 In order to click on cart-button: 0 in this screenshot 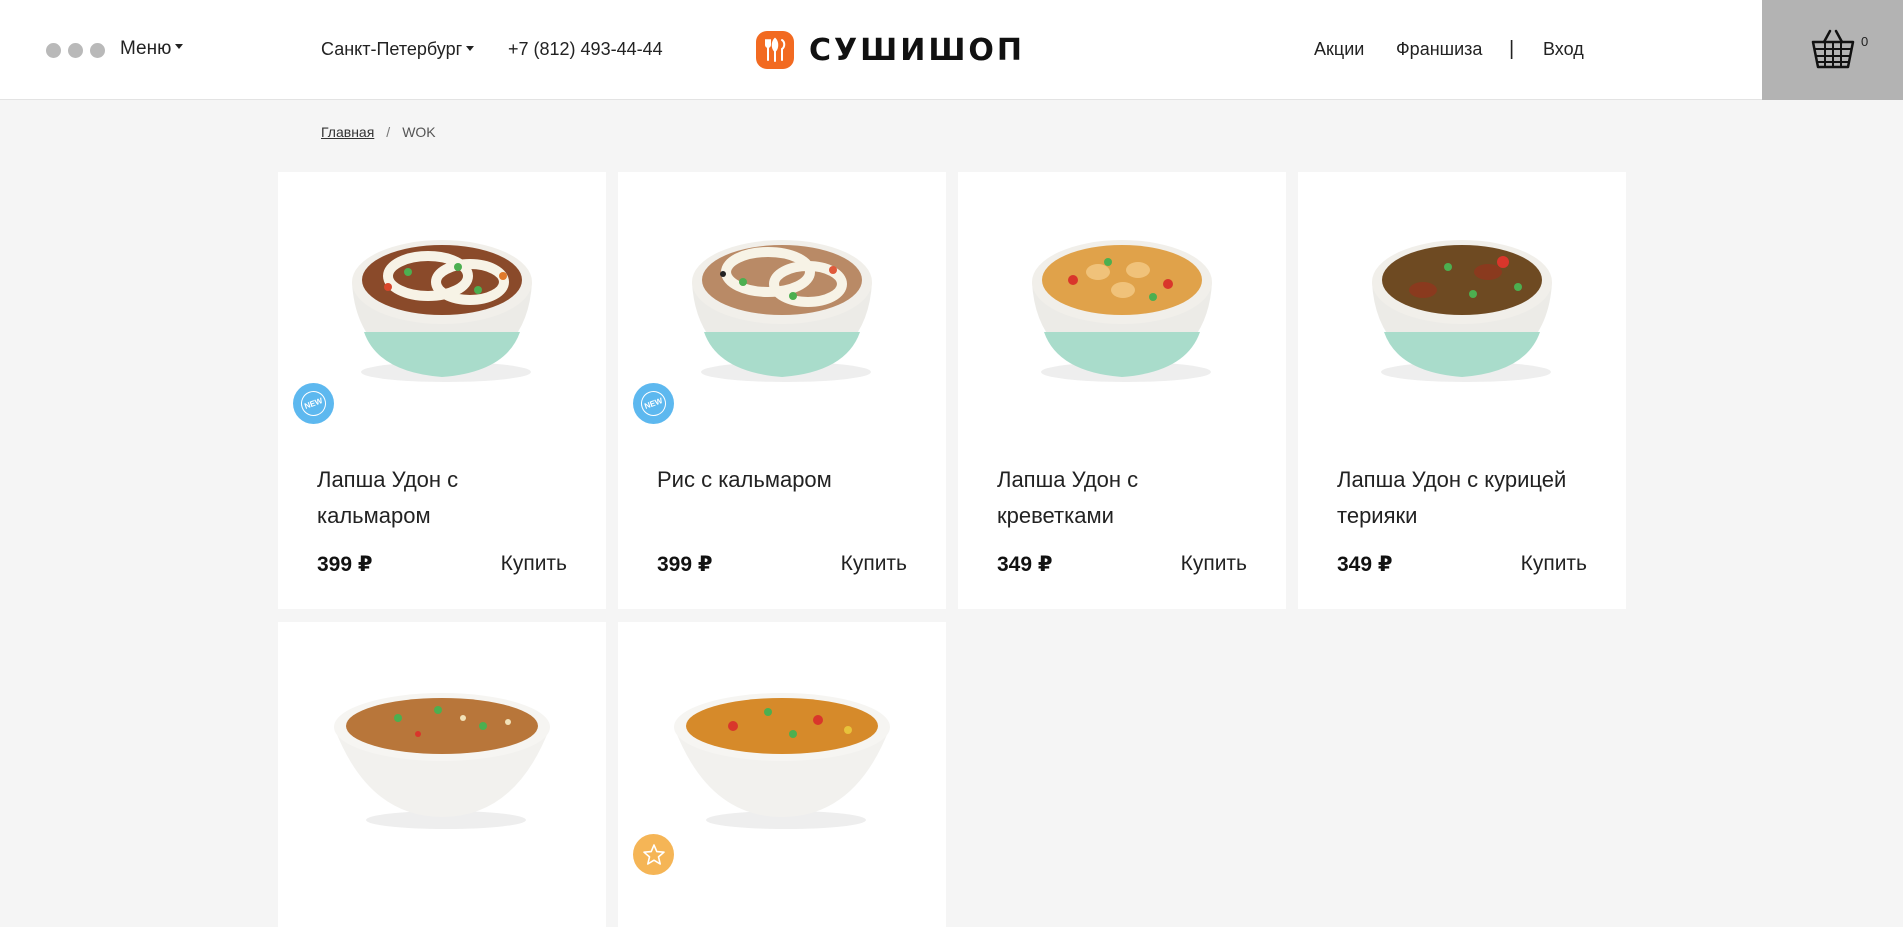, I will do `click(1832, 50)`.